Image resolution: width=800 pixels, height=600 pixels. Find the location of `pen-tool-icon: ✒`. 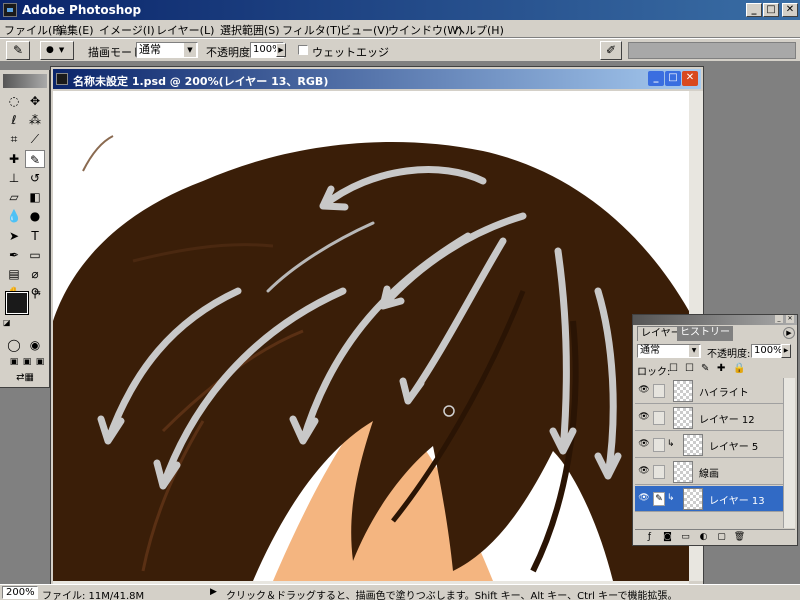

pen-tool-icon: ✒ is located at coordinates (14, 255).